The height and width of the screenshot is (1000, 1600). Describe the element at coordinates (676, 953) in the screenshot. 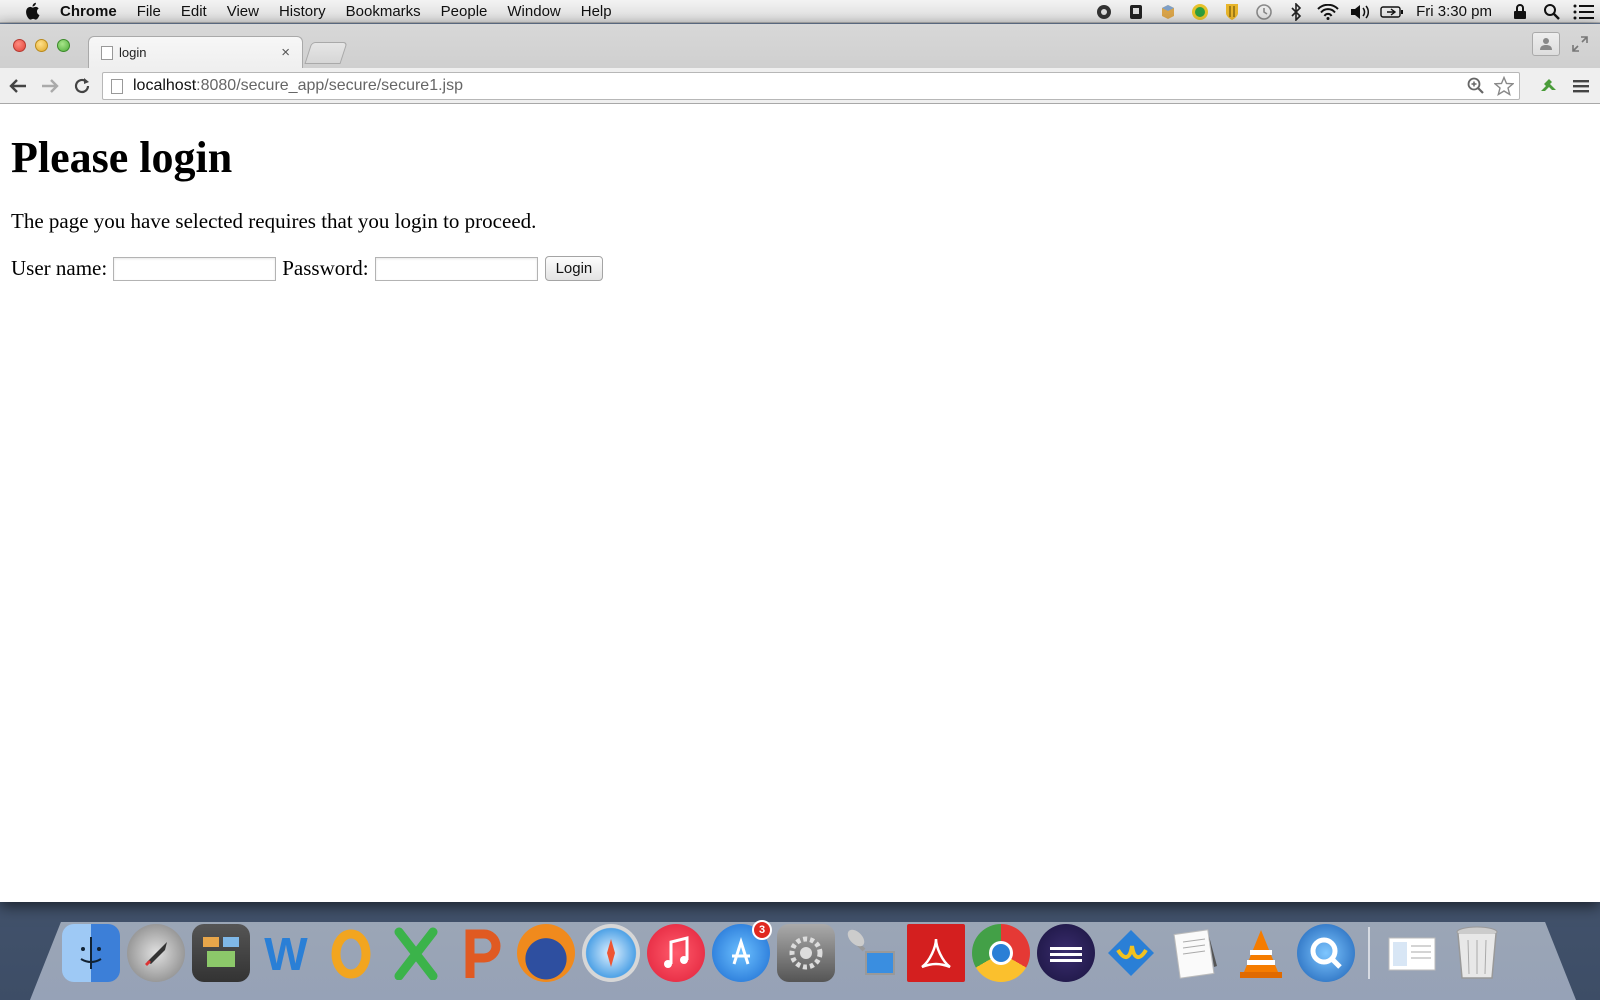

I see `itunes-icon` at that location.